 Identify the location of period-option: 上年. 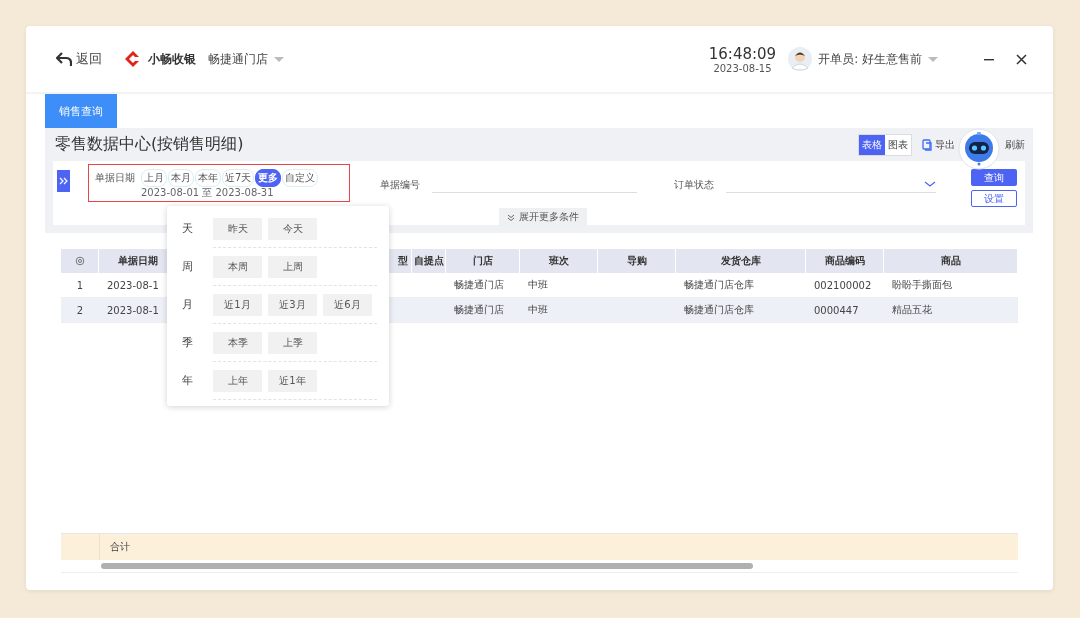
(237, 380).